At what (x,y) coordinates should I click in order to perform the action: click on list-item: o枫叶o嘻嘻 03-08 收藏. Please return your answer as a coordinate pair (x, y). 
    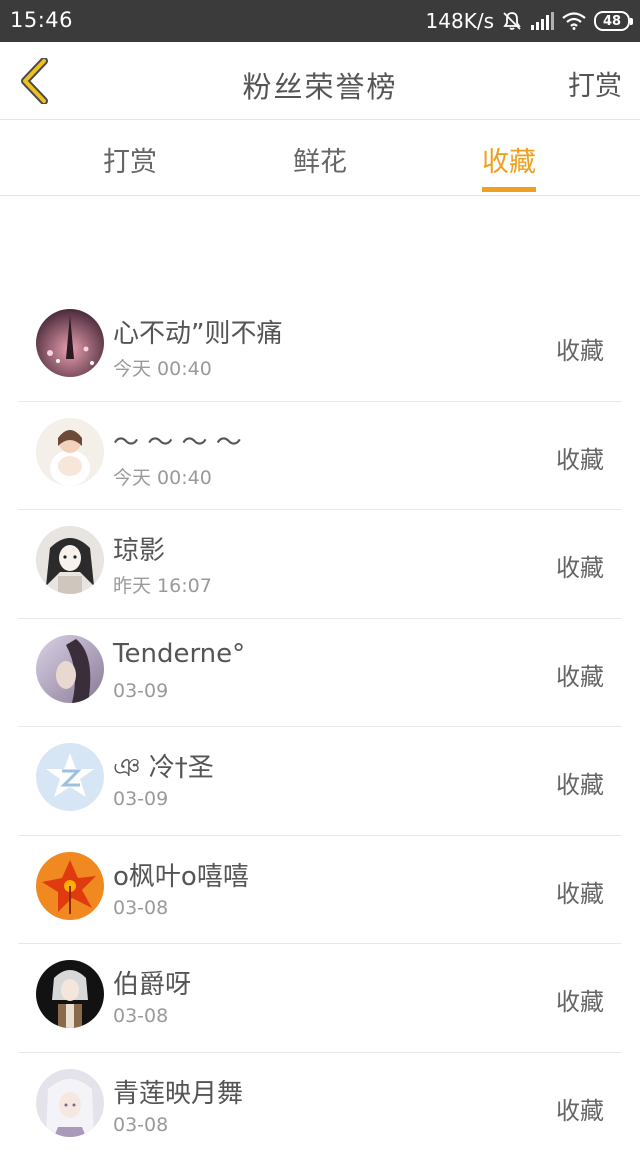
    Looking at the image, I should click on (319, 890).